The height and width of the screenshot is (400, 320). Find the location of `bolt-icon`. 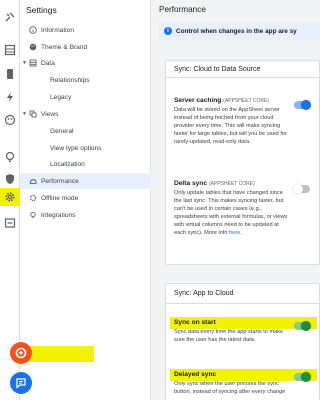

bolt-icon is located at coordinates (10, 97).